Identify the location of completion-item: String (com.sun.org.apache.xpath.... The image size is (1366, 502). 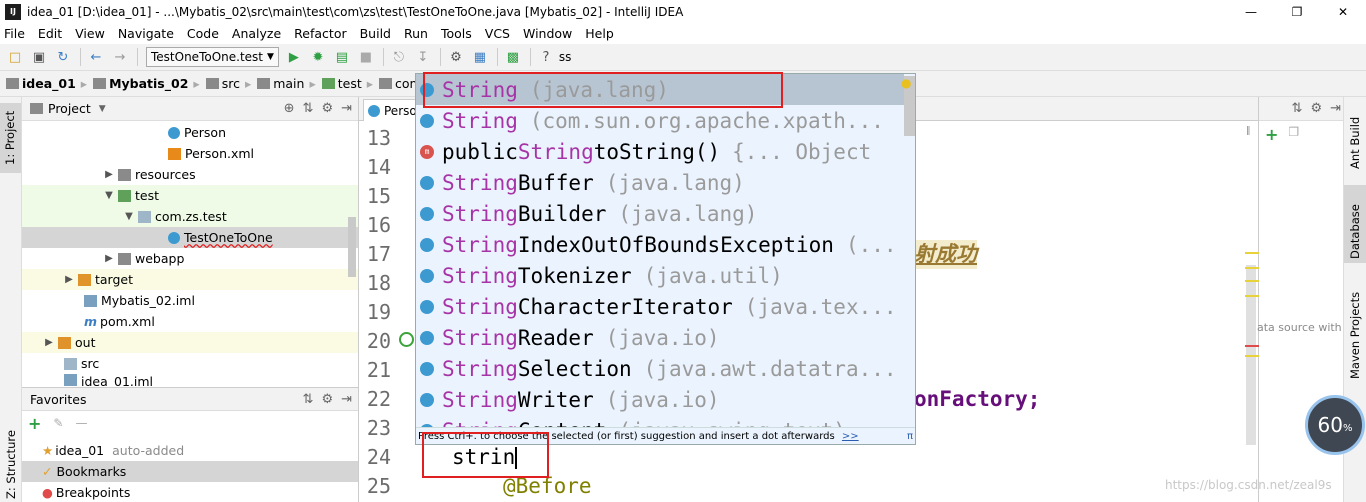
(660, 120).